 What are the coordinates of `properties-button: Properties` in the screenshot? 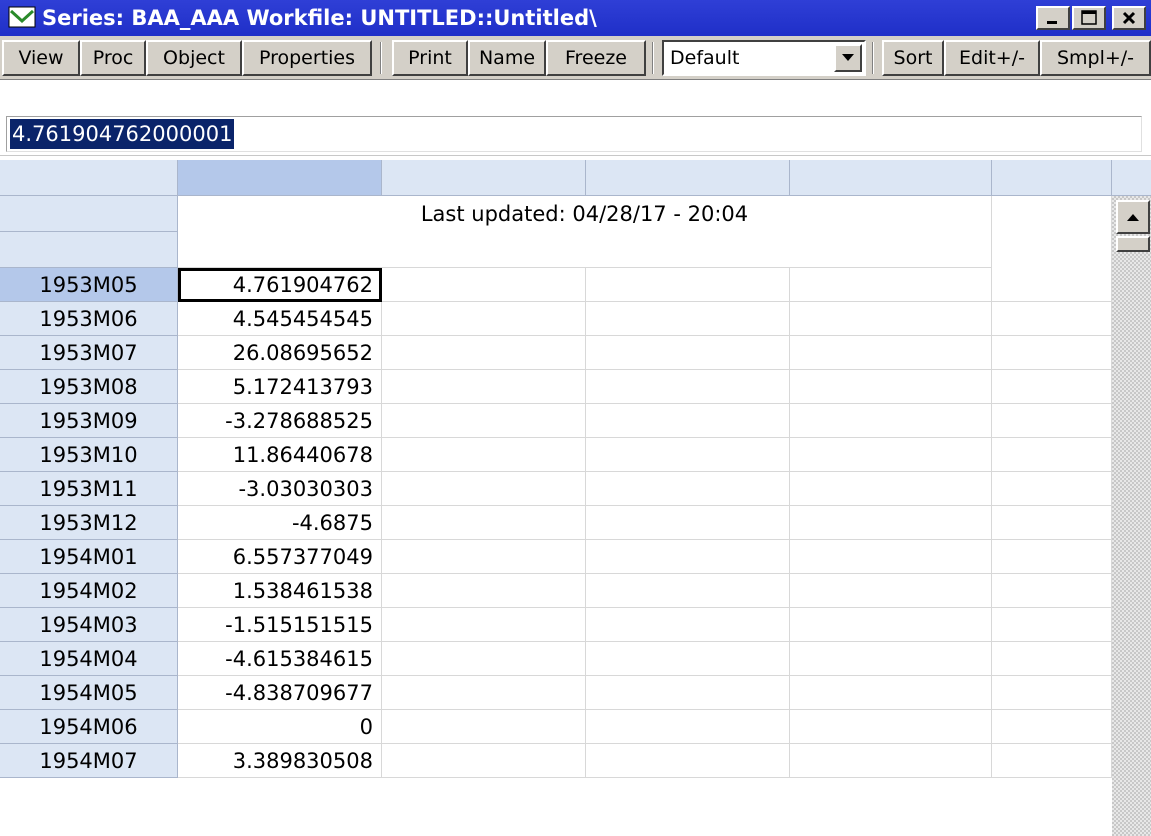 It's located at (307, 58).